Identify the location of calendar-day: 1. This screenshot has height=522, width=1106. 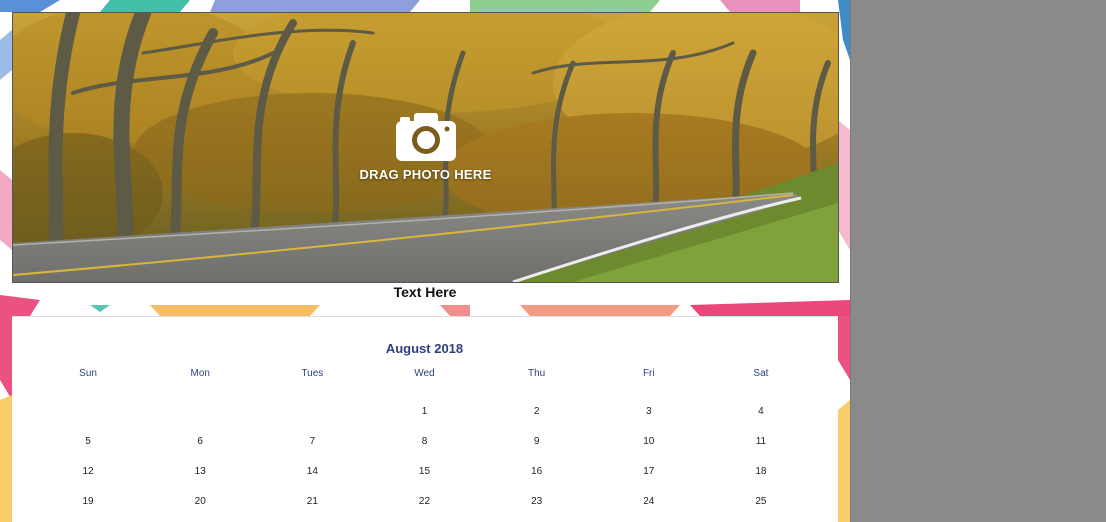
(424, 411).